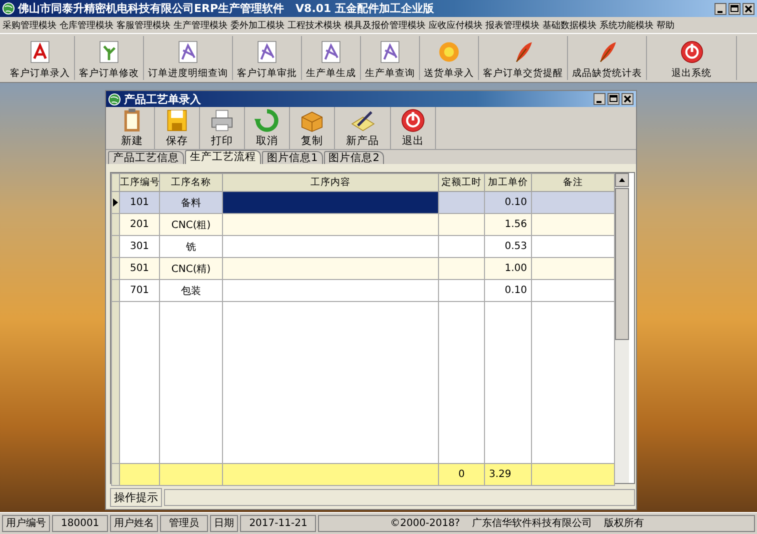 The image size is (757, 534). Describe the element at coordinates (191, 269) in the screenshot. I see `table-cell: CNC(精)` at that location.